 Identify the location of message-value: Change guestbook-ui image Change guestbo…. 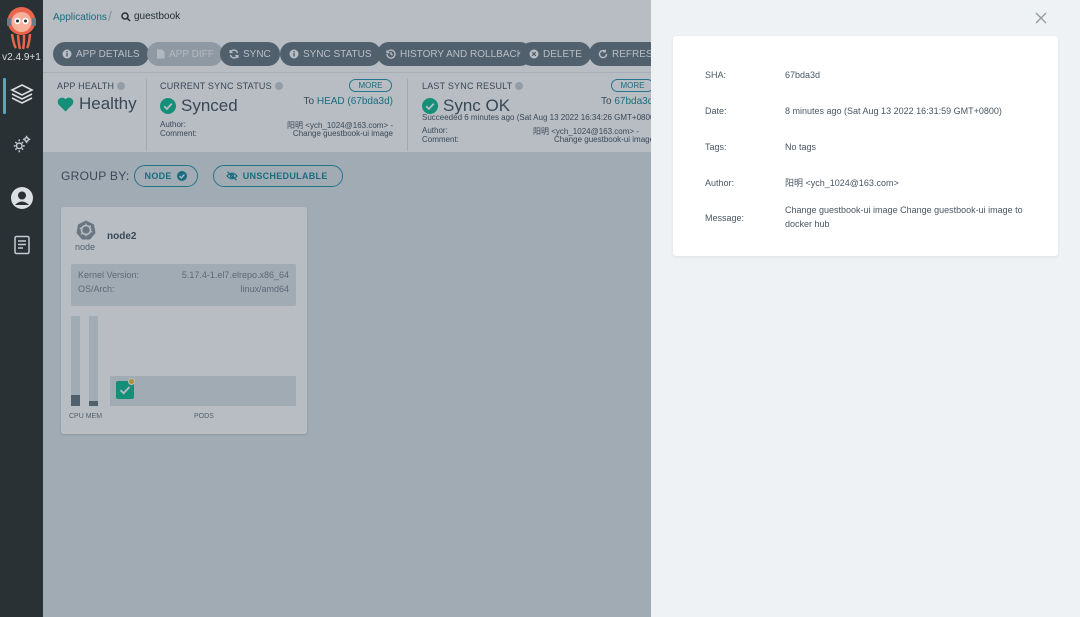
(904, 217).